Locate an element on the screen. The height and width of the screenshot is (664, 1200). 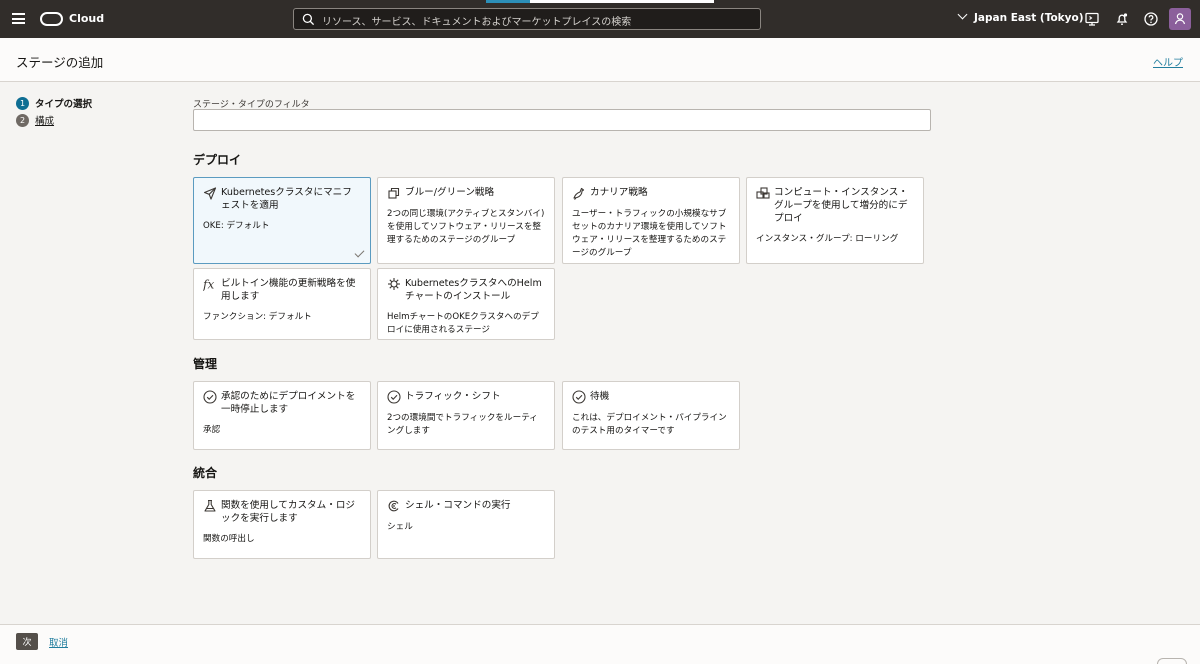
card-description: 2つの環境間でトラフィックをルーティングします is located at coordinates (462, 424).